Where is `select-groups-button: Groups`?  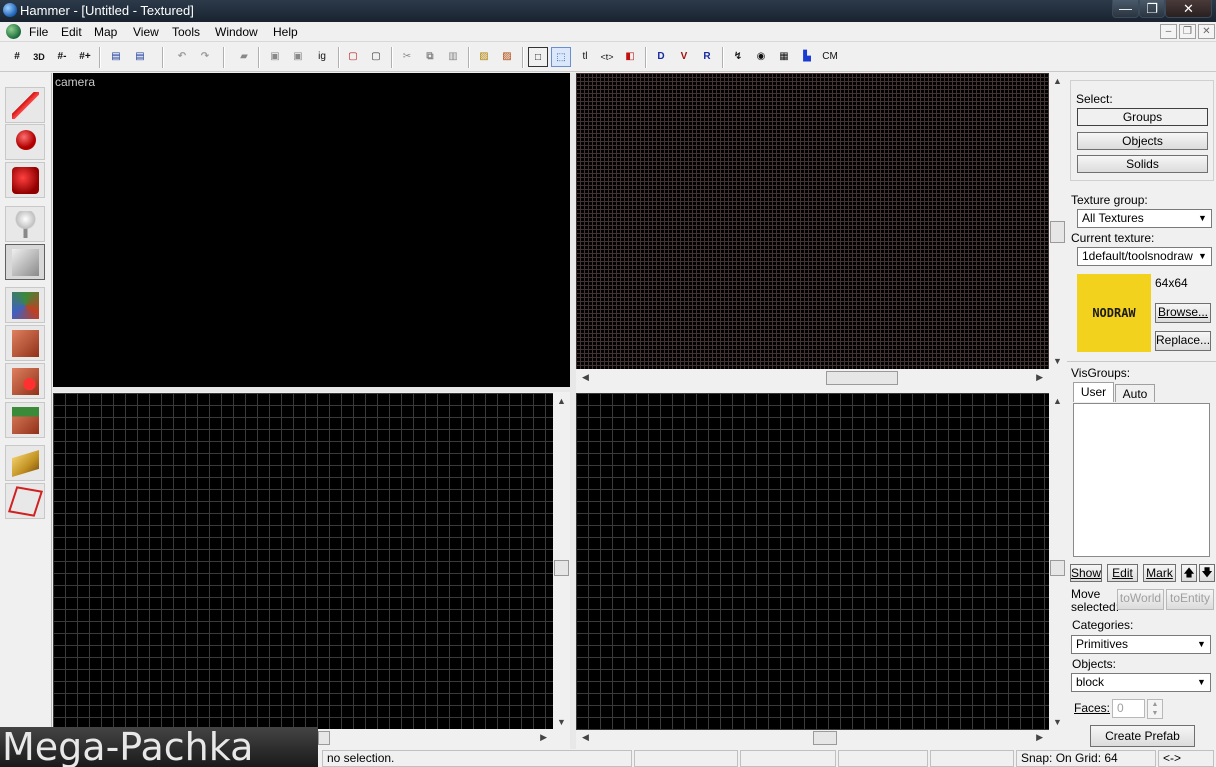 select-groups-button: Groups is located at coordinates (1142, 117).